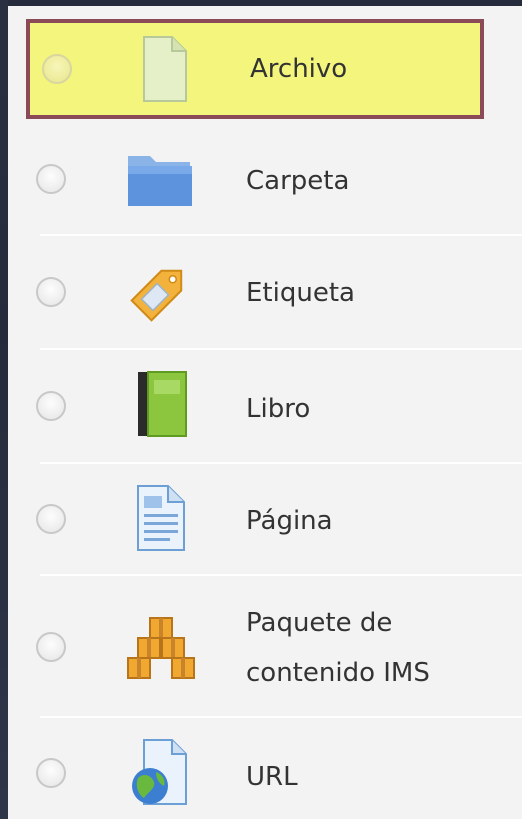 Image resolution: width=522 pixels, height=819 pixels. I want to click on module-label: URL, so click(272, 777).